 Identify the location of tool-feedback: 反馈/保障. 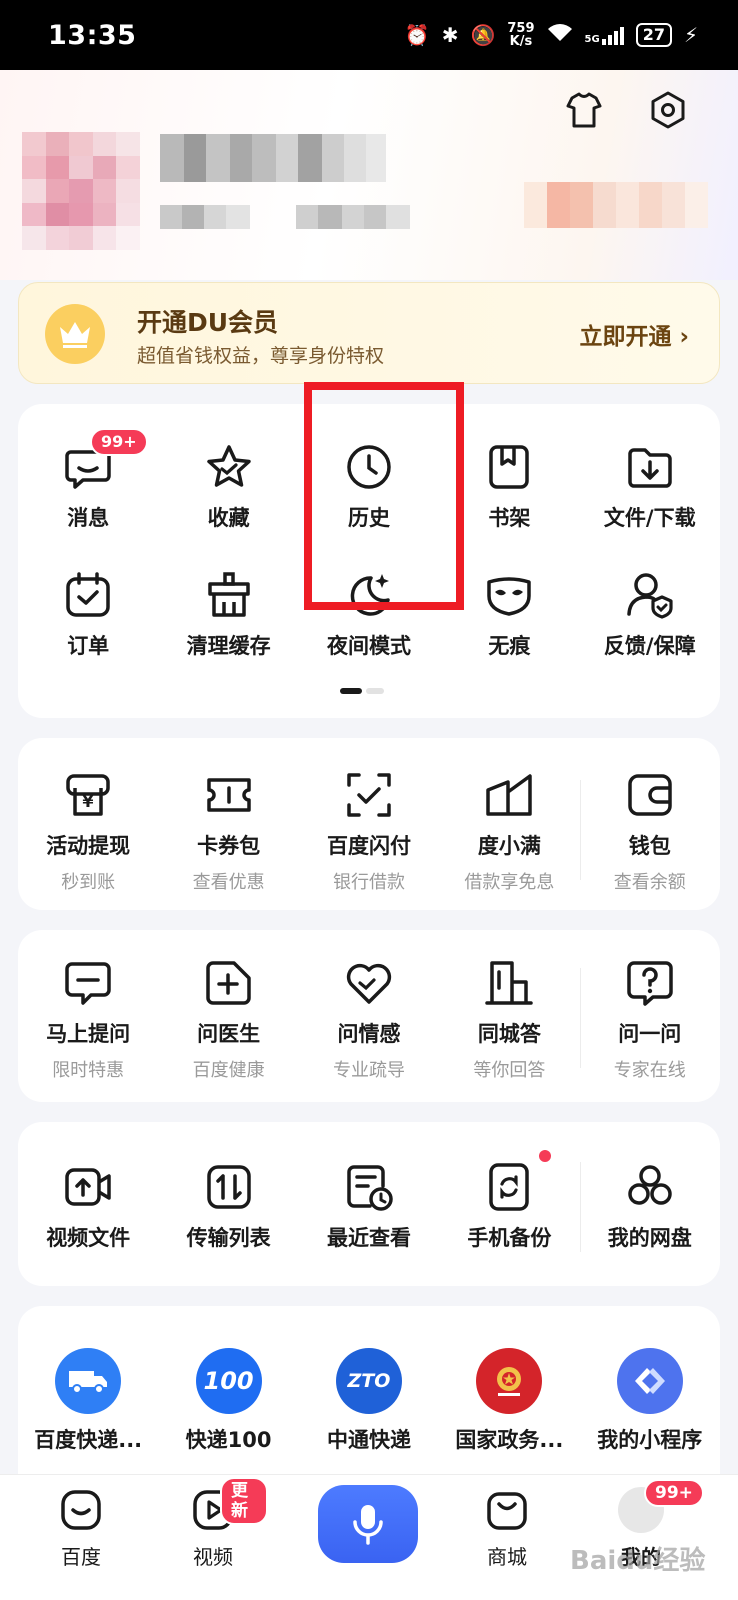
(650, 615).